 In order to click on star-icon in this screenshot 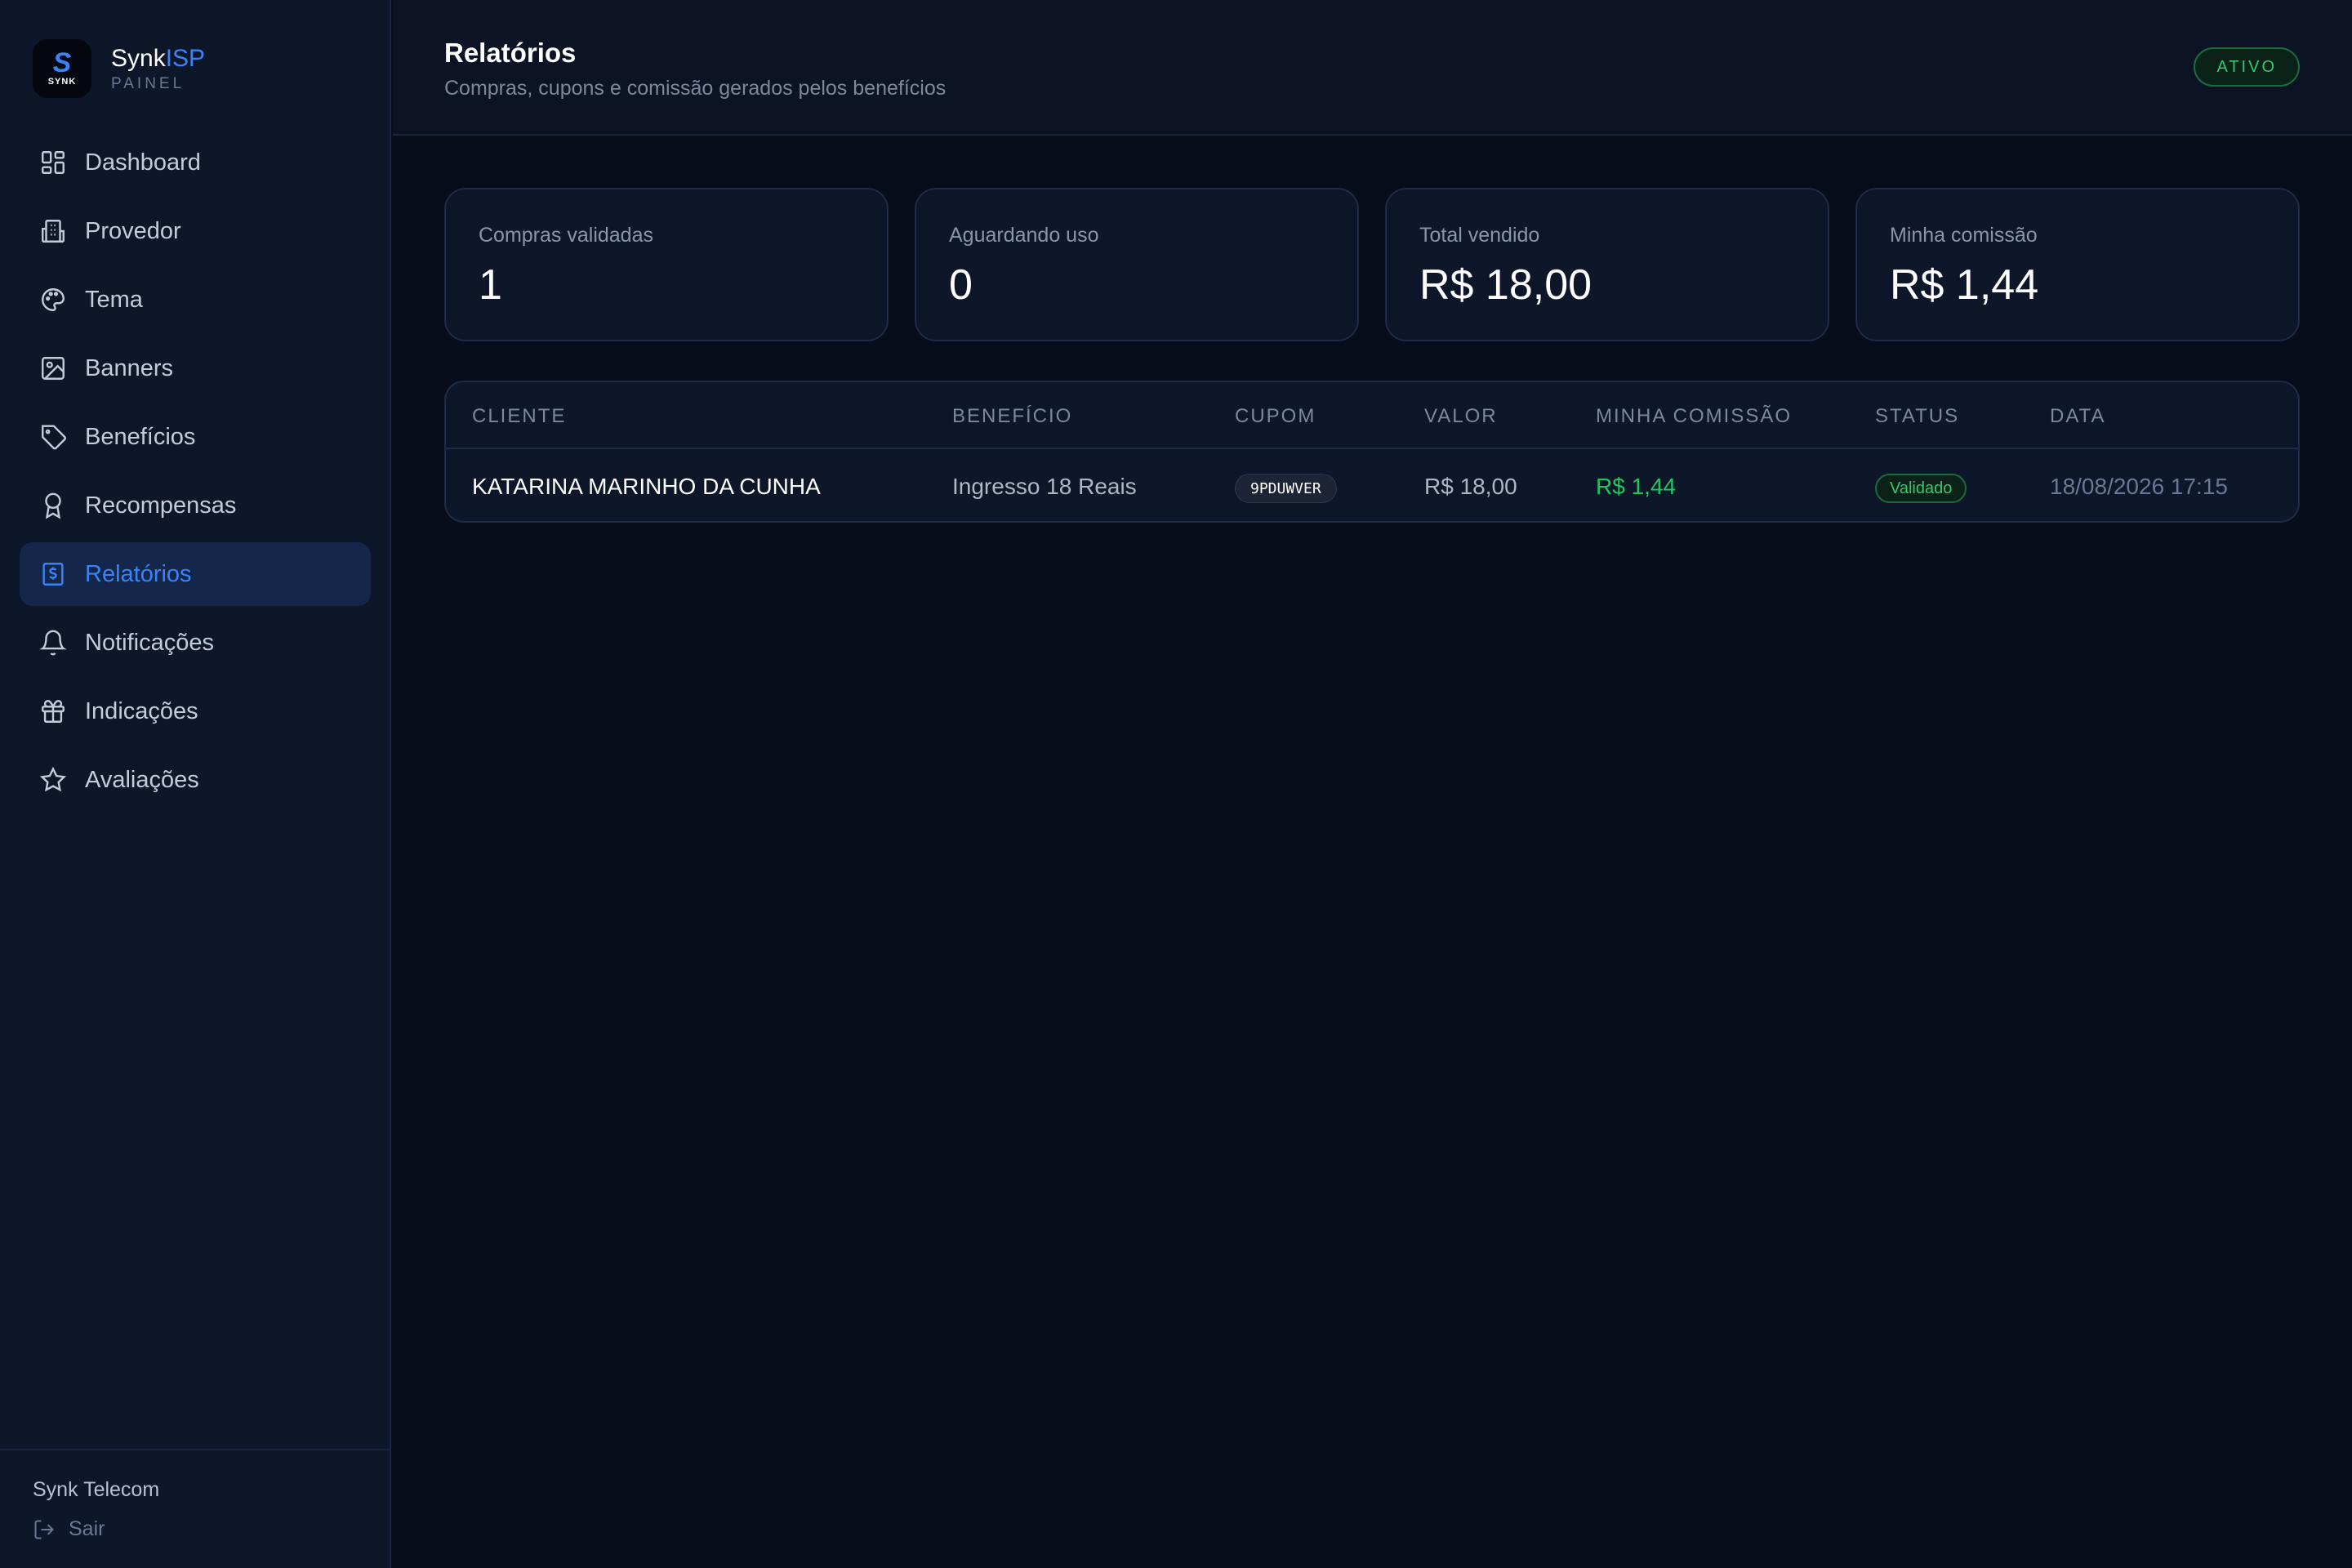, I will do `click(53, 780)`.